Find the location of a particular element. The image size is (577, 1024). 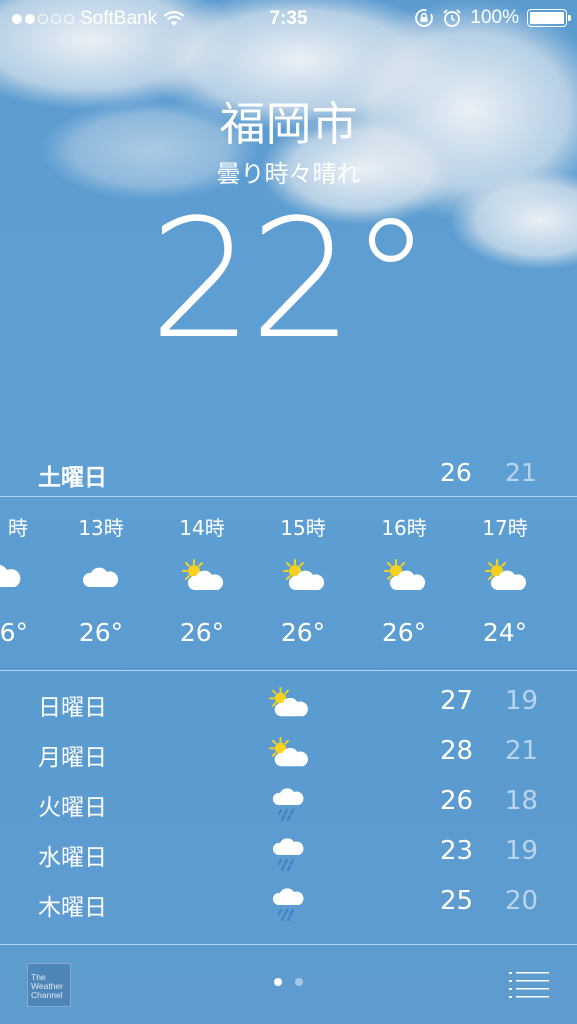

list-item: 月曜日 28 21 is located at coordinates (288, 753).